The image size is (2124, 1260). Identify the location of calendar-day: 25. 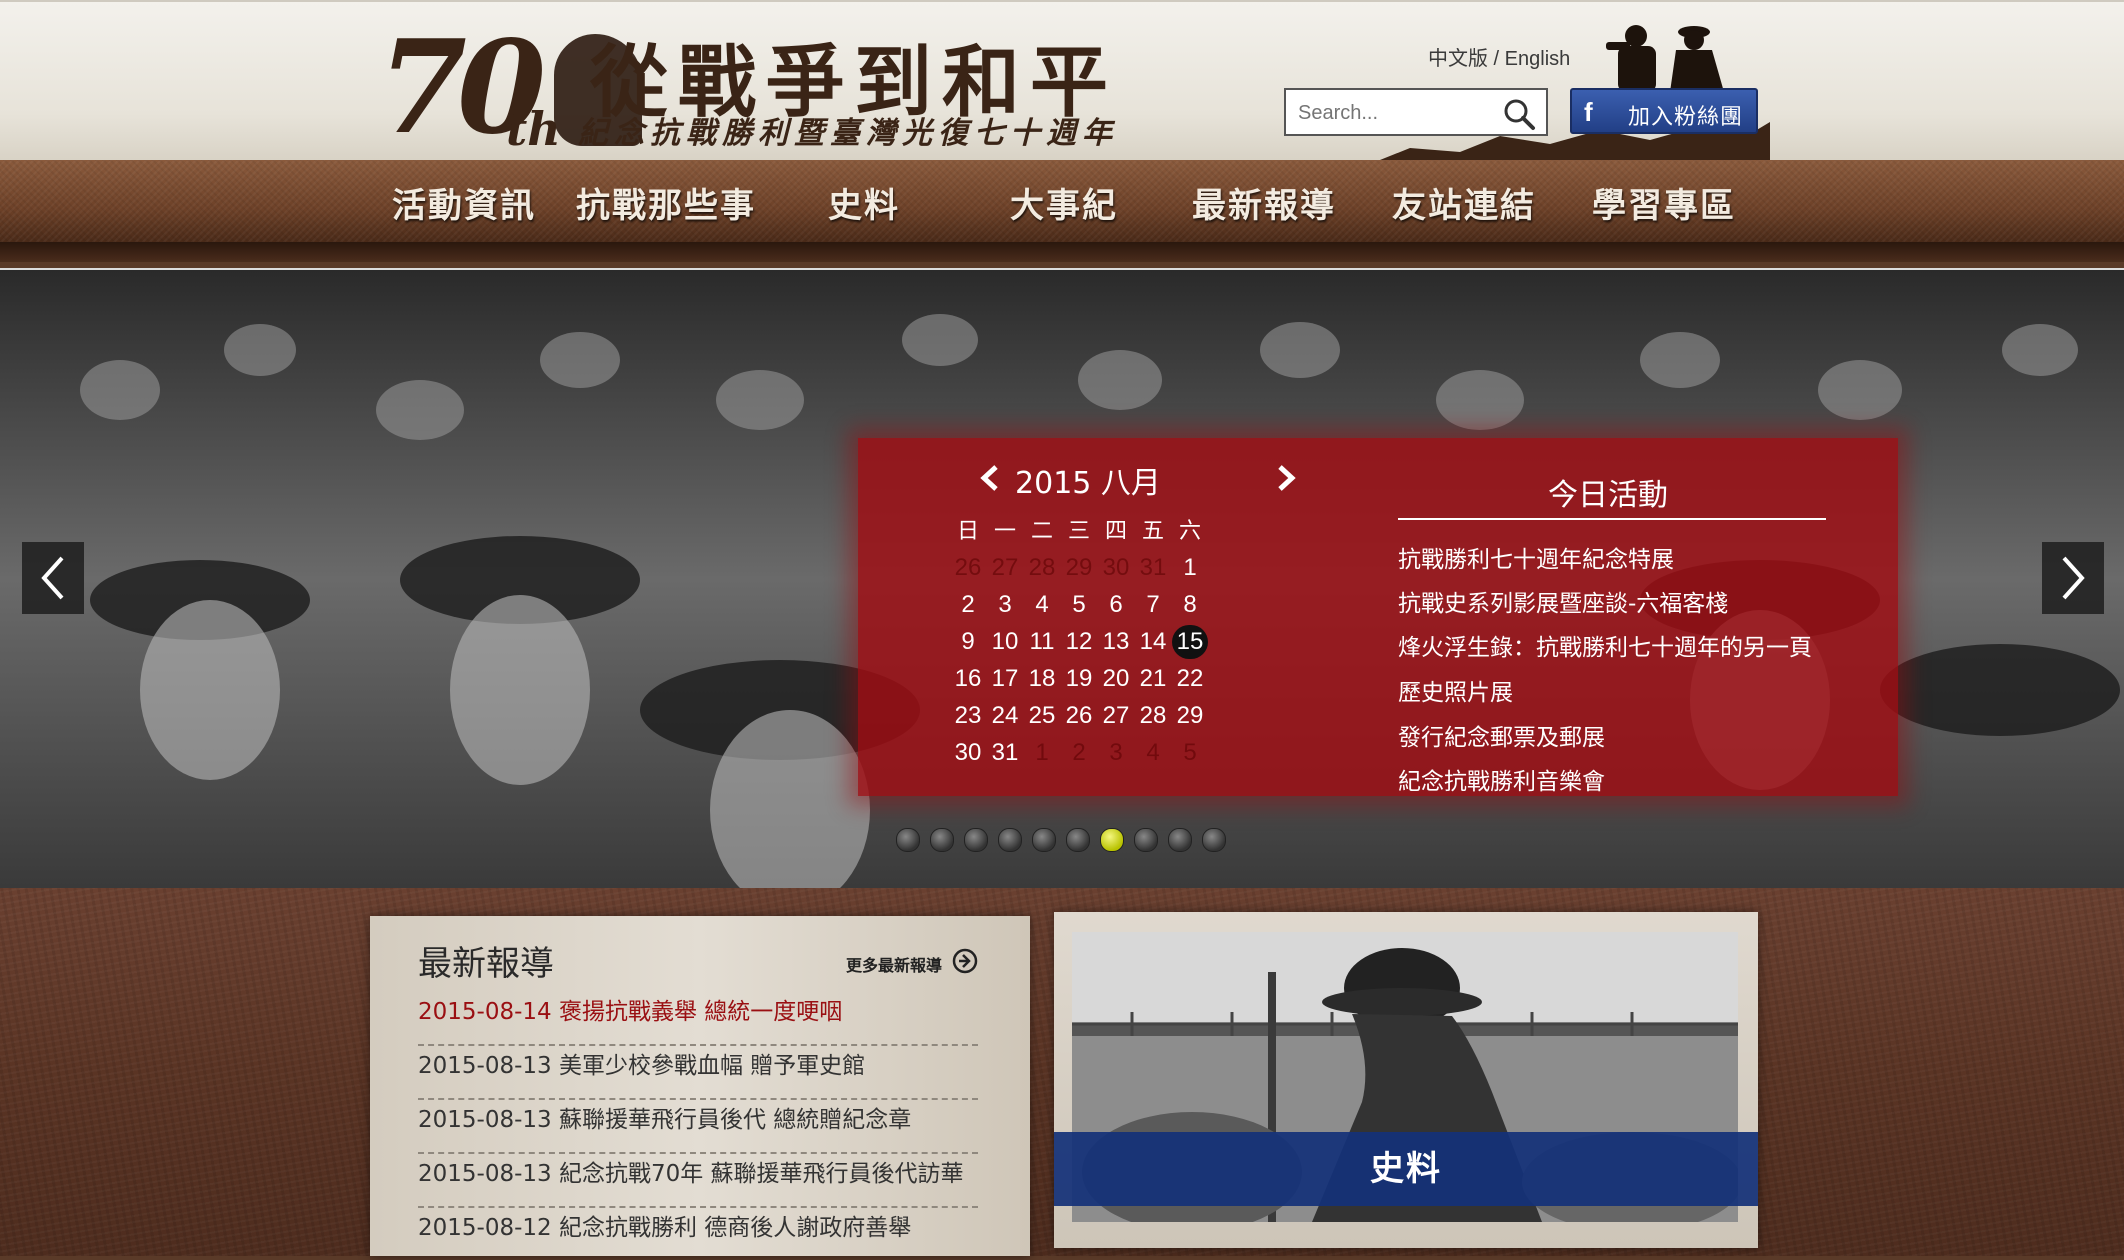
(1042, 716).